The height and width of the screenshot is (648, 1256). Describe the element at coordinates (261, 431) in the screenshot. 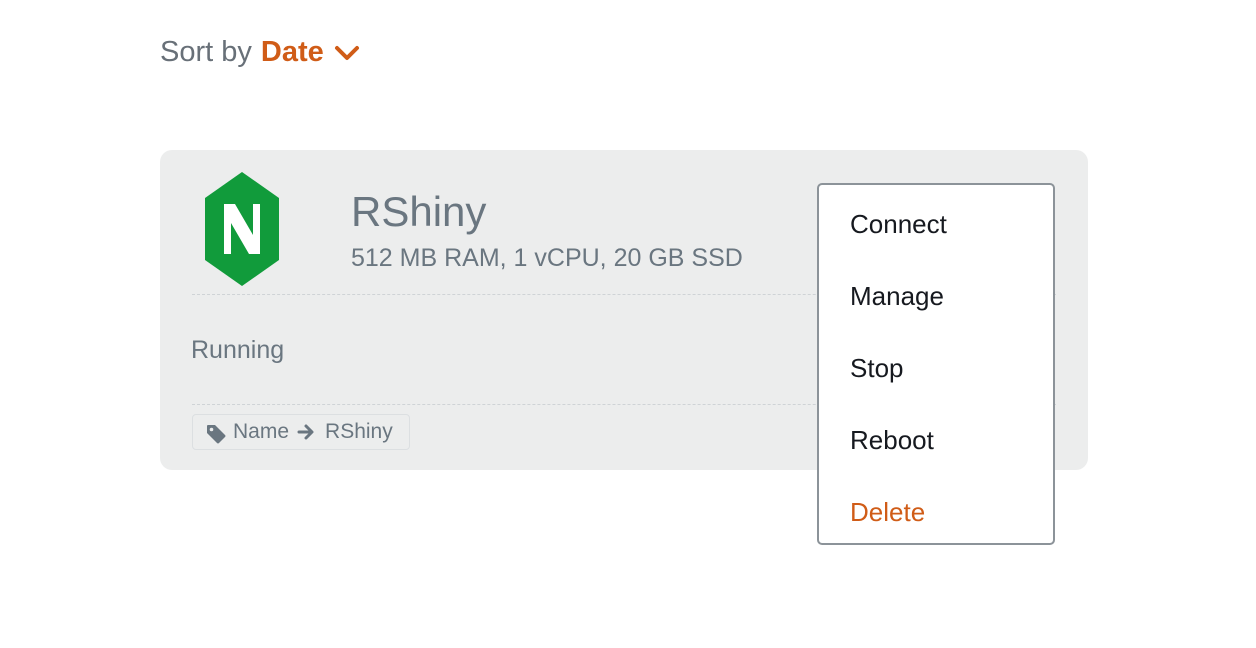

I see `tag-key: Name` at that location.